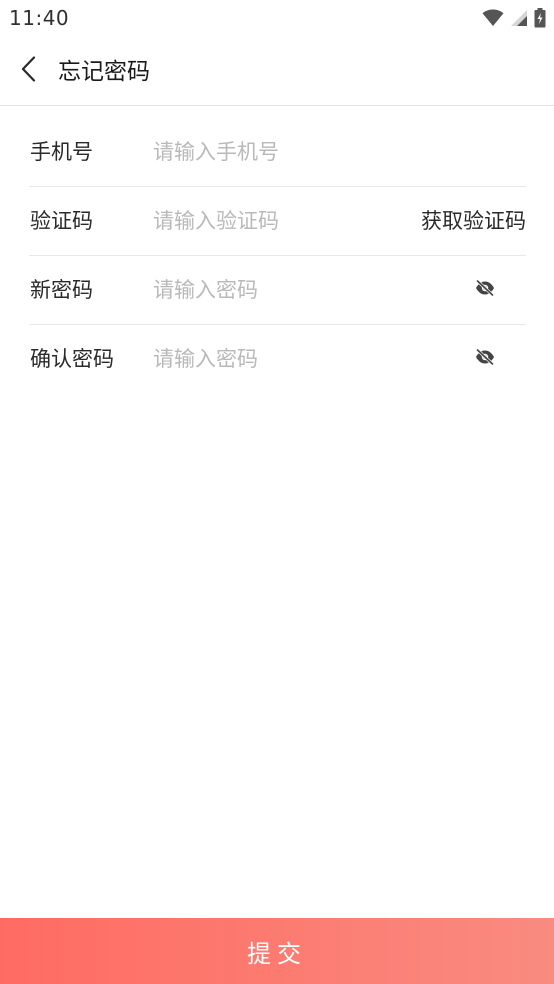 Image resolution: width=554 pixels, height=984 pixels. I want to click on wifi-icon, so click(493, 18).